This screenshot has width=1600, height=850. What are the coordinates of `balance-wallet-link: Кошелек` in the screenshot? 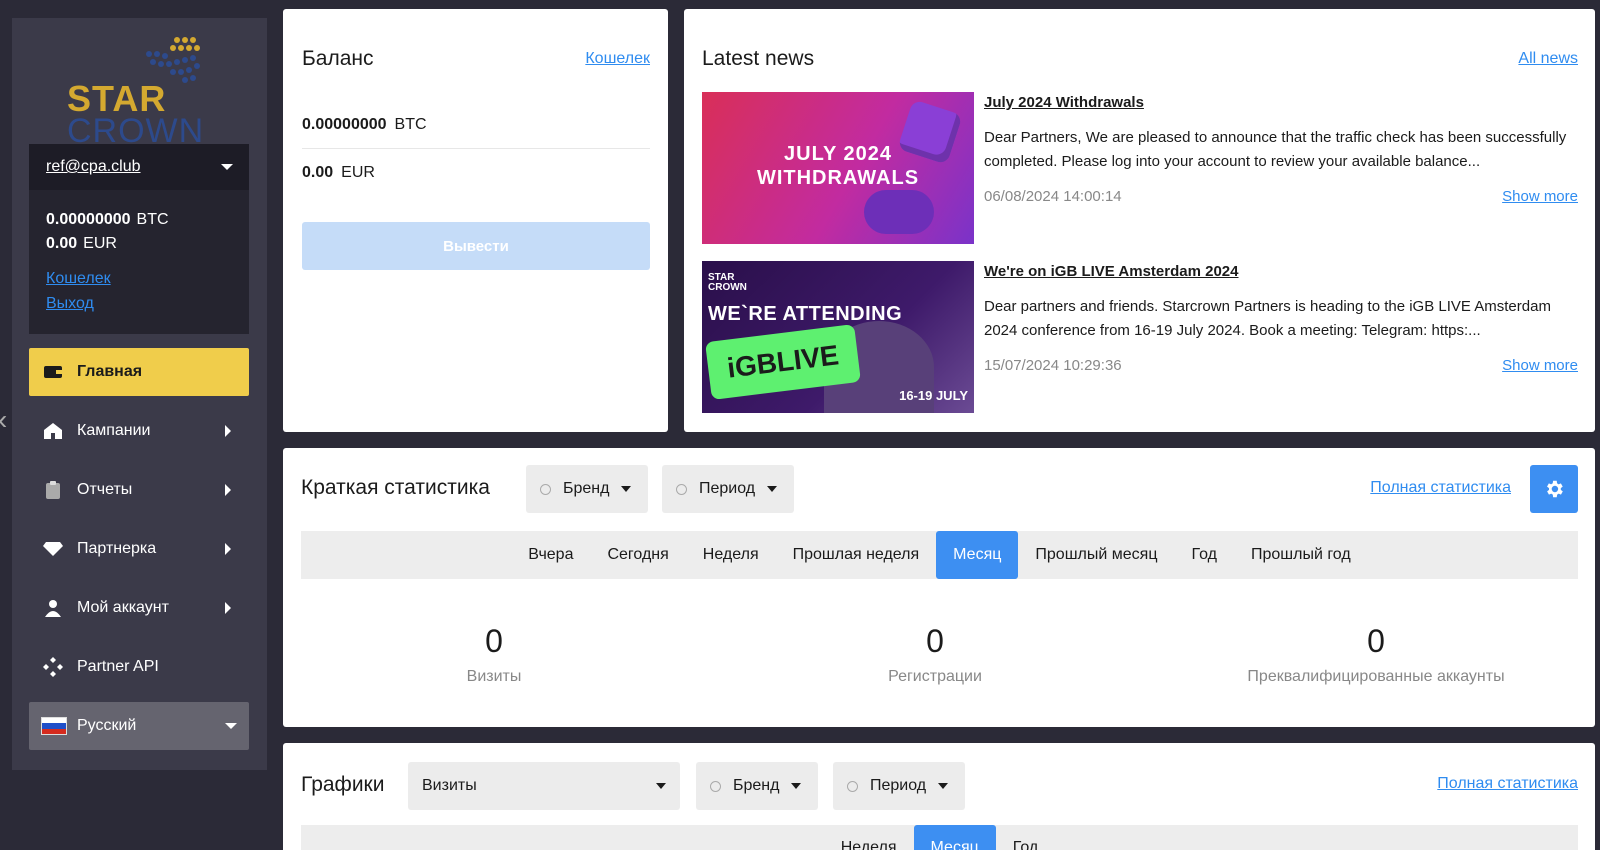 It's located at (617, 59).